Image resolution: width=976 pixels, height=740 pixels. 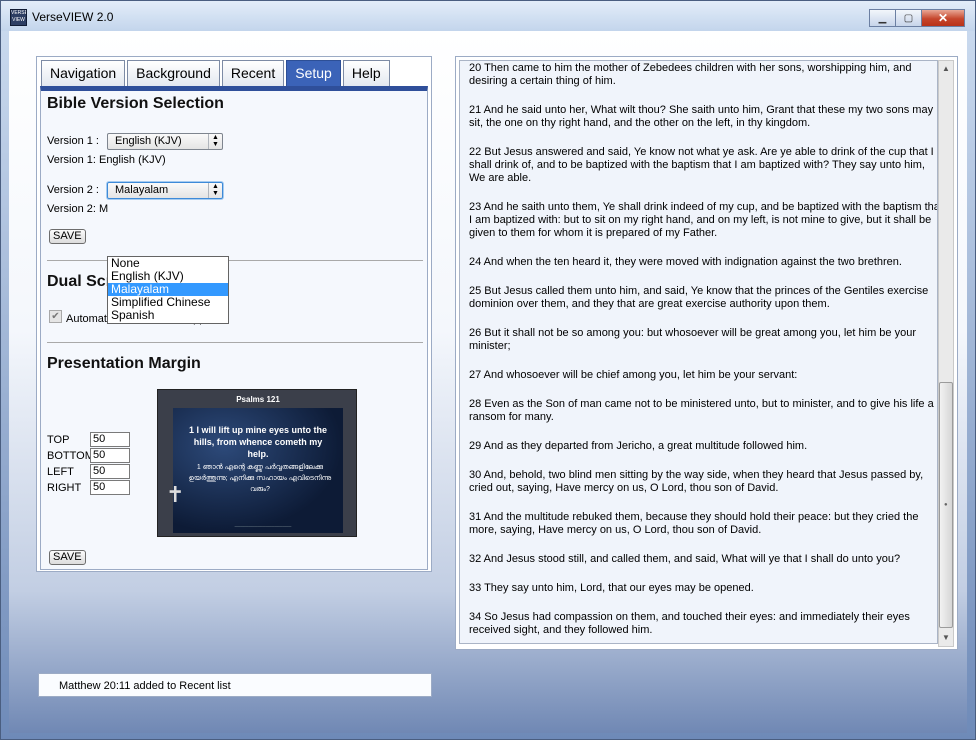 What do you see at coordinates (908, 18) in the screenshot?
I see `maximize-button: ▢` at bounding box center [908, 18].